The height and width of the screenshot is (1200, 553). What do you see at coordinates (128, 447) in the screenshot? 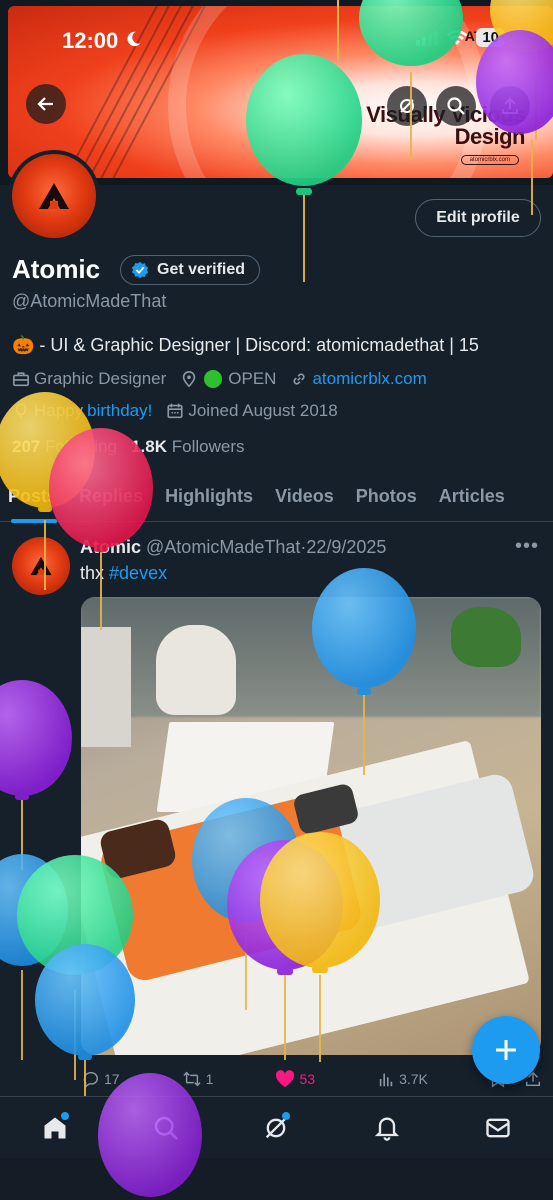
I see `follow-stats: 207 Following 1.8K Followers` at bounding box center [128, 447].